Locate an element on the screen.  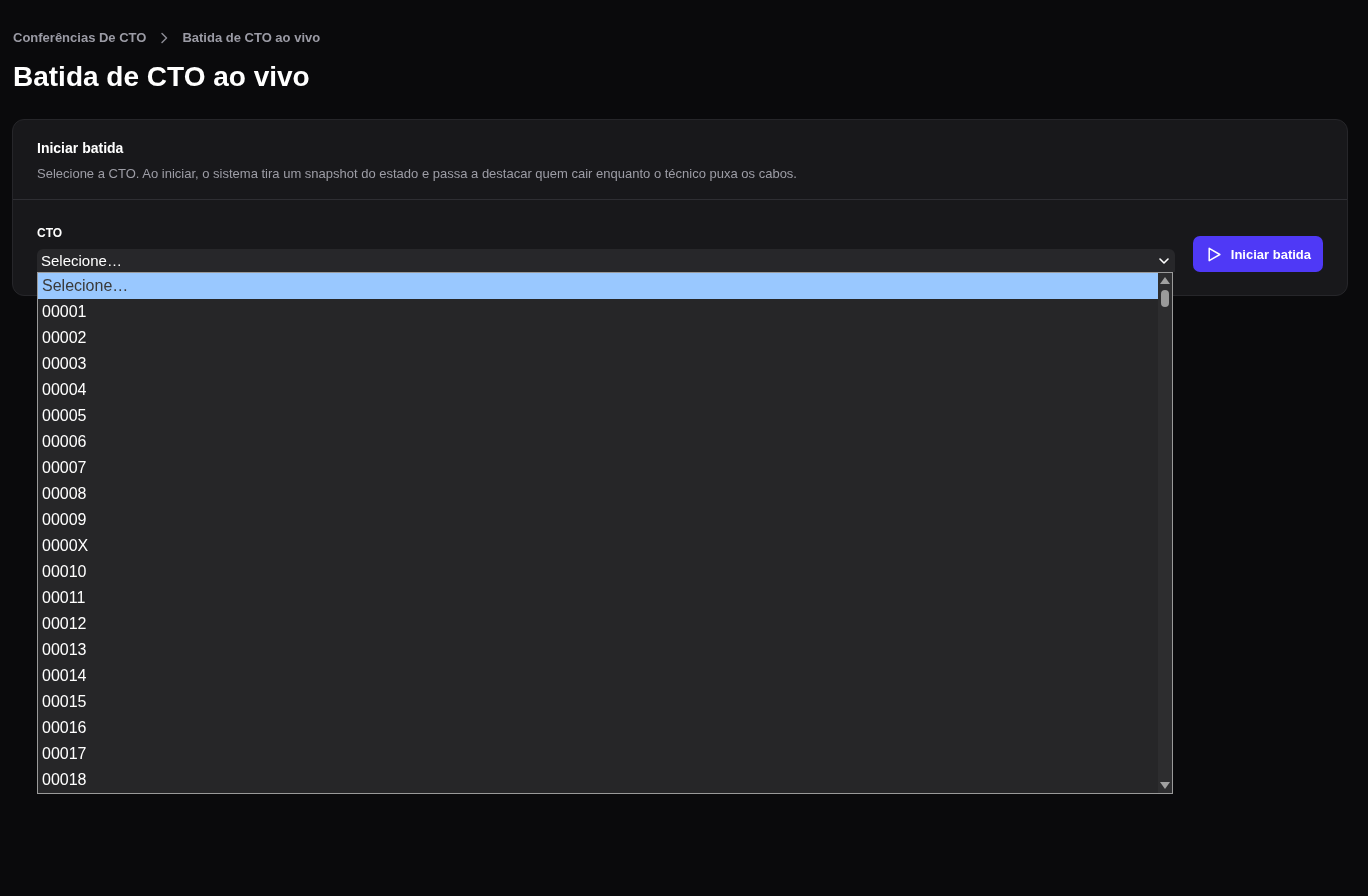
dropdown-option: 00017 is located at coordinates (598, 754).